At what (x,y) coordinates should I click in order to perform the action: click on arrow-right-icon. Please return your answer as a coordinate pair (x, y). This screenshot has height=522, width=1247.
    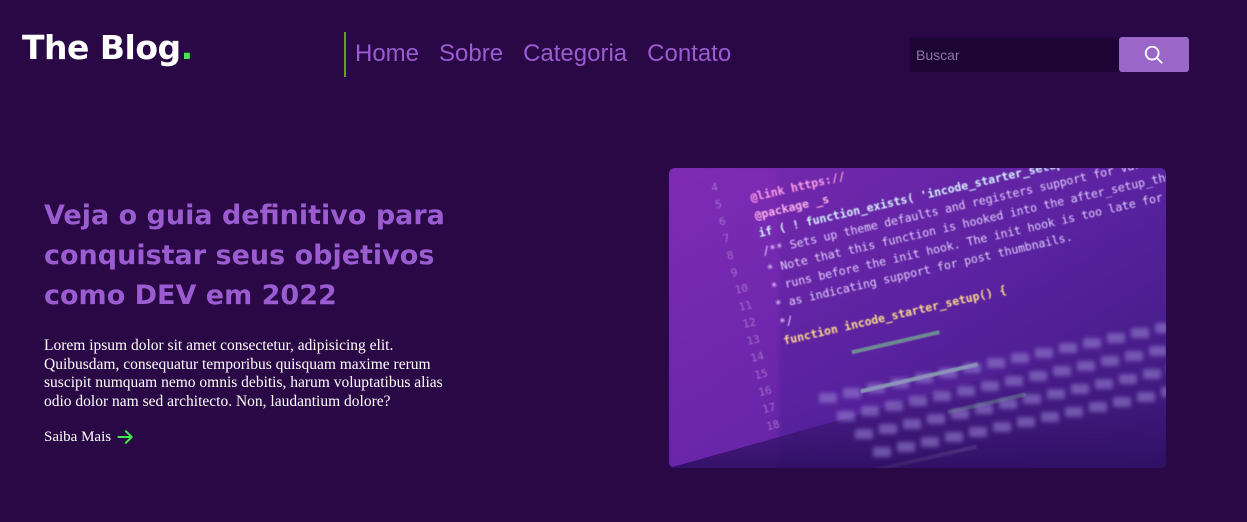
    Looking at the image, I should click on (125, 437).